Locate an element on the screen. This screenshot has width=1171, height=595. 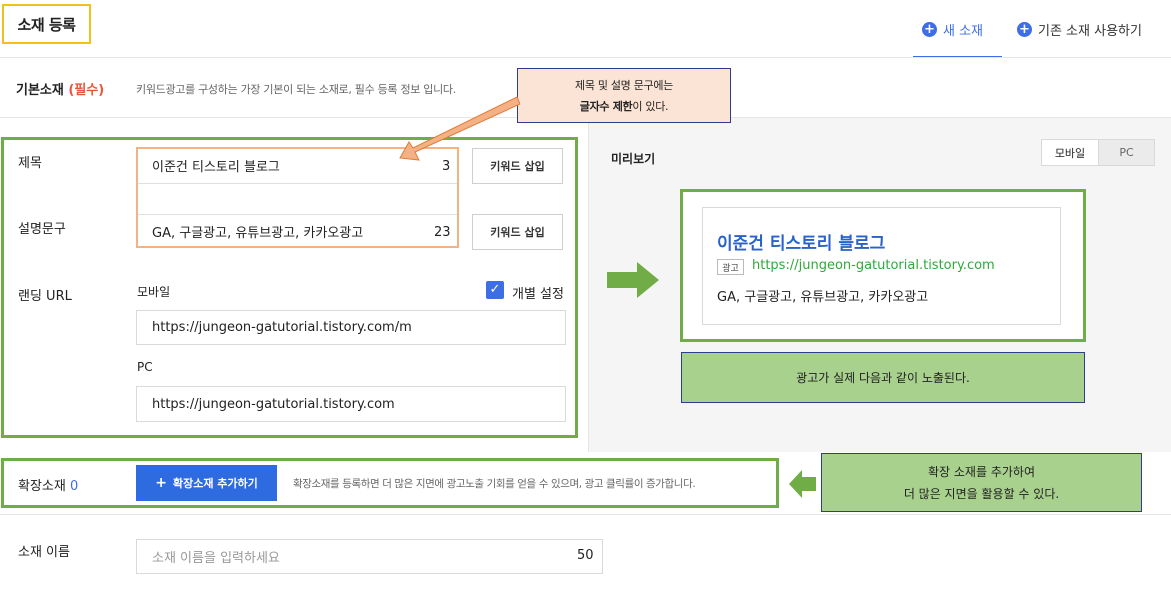
creative-name-placeholder: 소재 이름을 입력하세요 is located at coordinates (216, 558).